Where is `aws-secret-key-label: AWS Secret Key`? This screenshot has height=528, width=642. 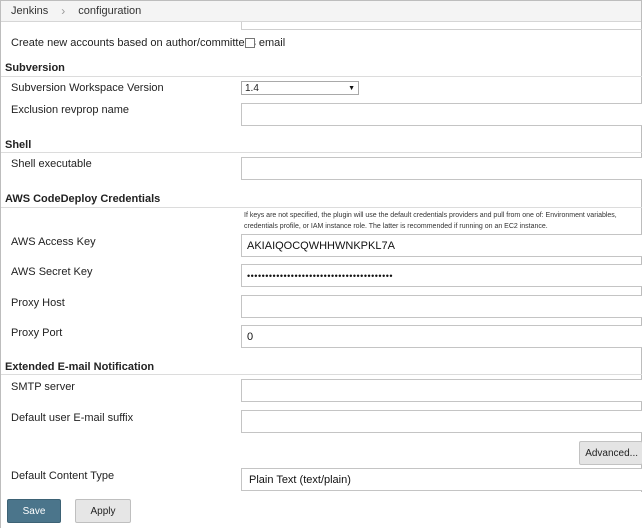
aws-secret-key-label: AWS Secret Key is located at coordinates (52, 272).